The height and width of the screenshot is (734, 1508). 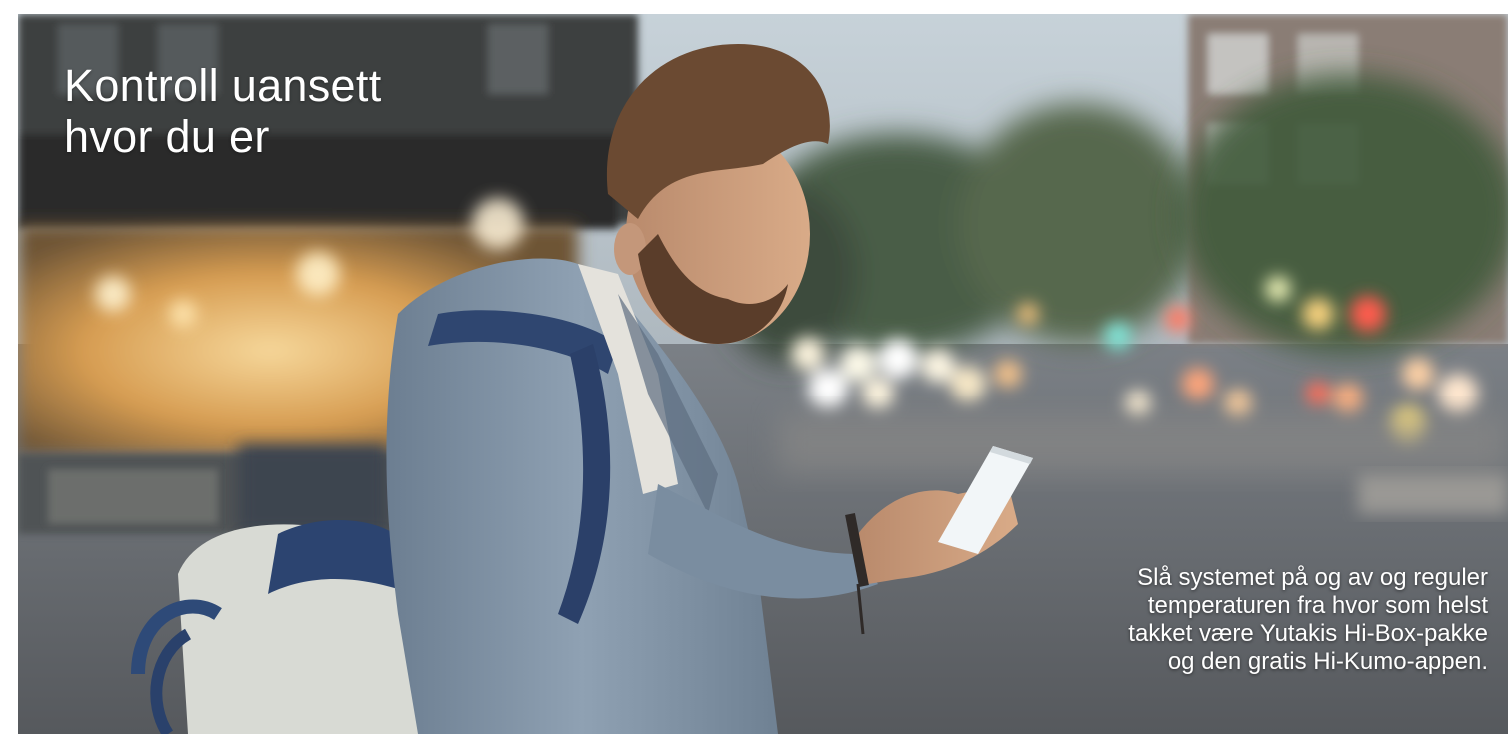 I want to click on headline-line-1: Kontroll uansett, so click(x=223, y=85).